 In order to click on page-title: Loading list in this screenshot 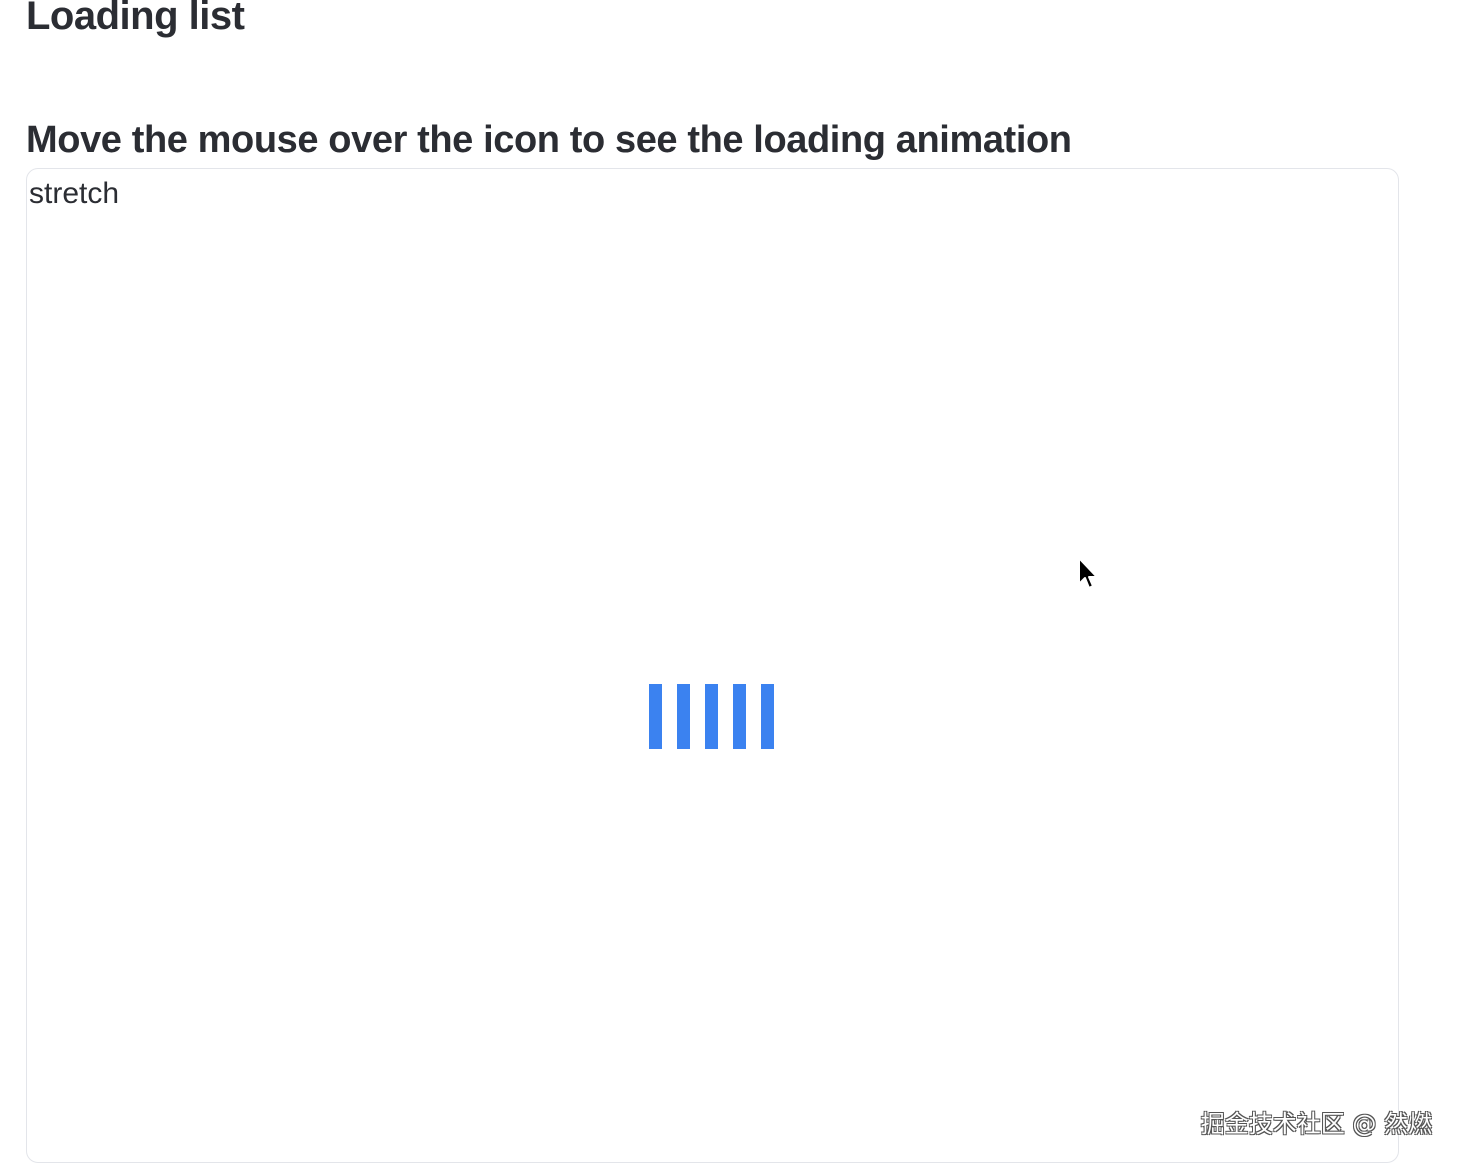, I will do `click(135, 19)`.